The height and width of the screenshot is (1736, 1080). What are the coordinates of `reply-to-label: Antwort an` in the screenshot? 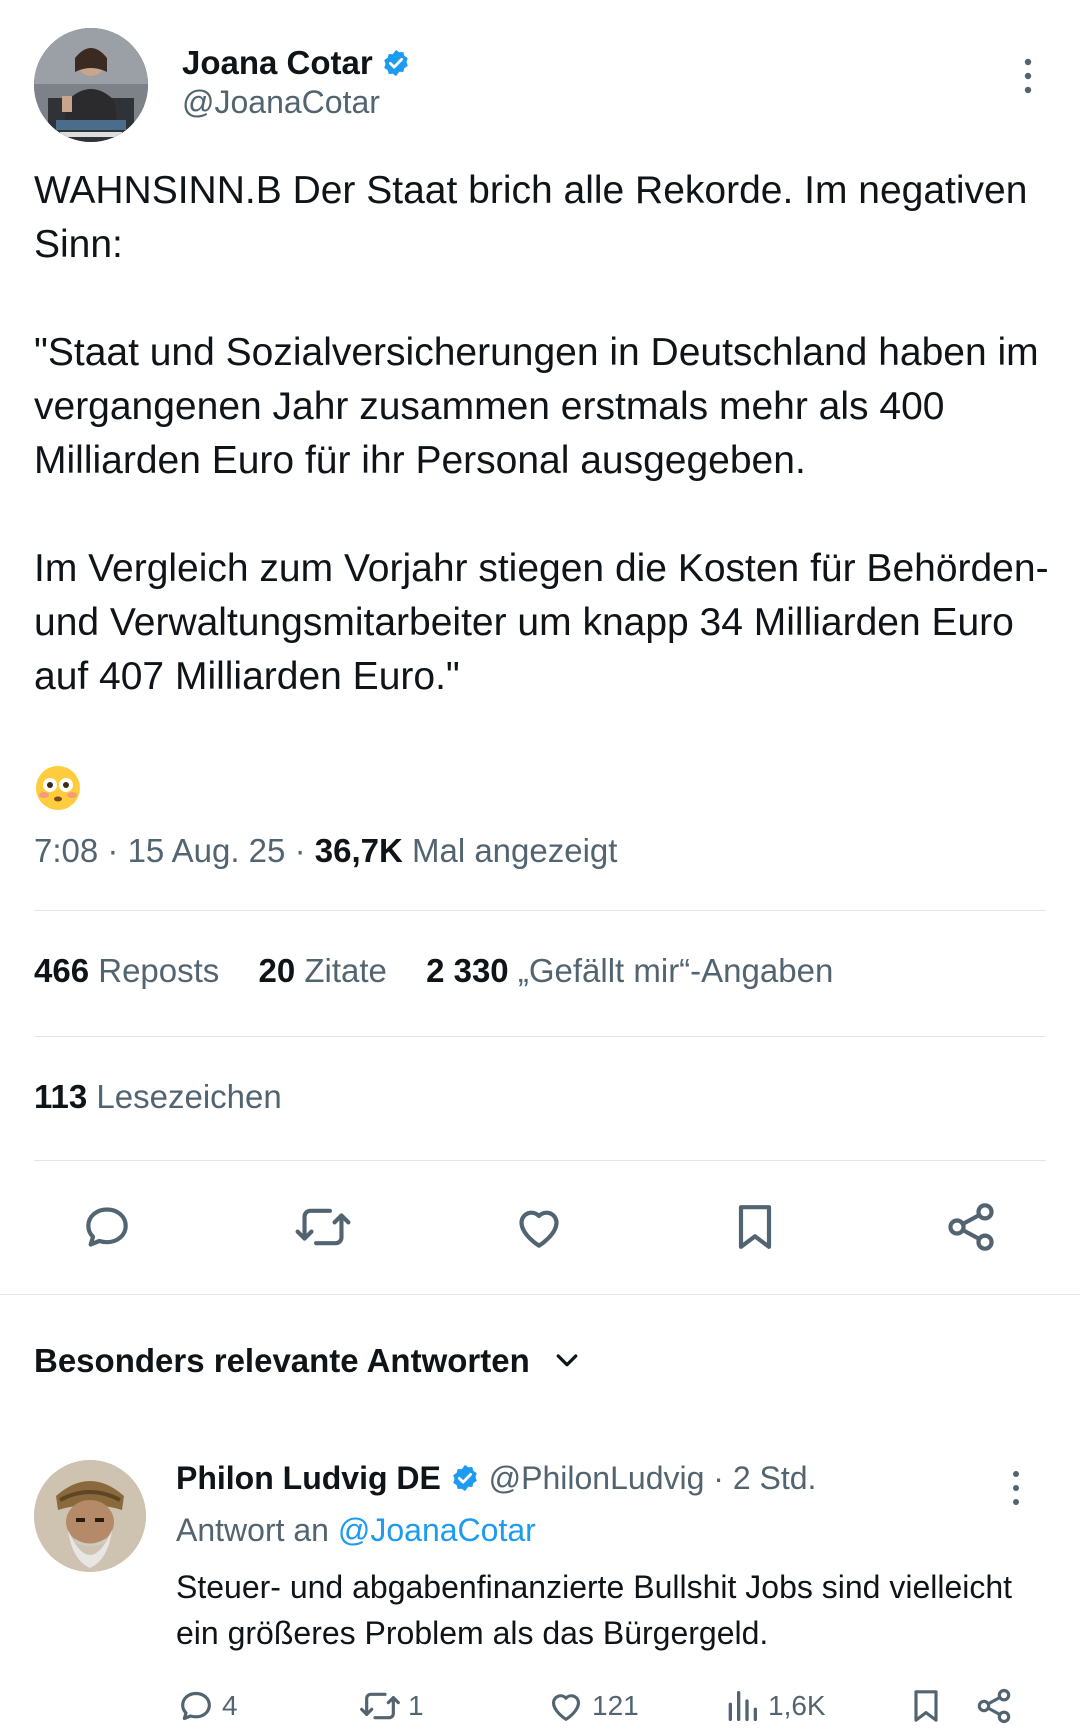 It's located at (252, 1530).